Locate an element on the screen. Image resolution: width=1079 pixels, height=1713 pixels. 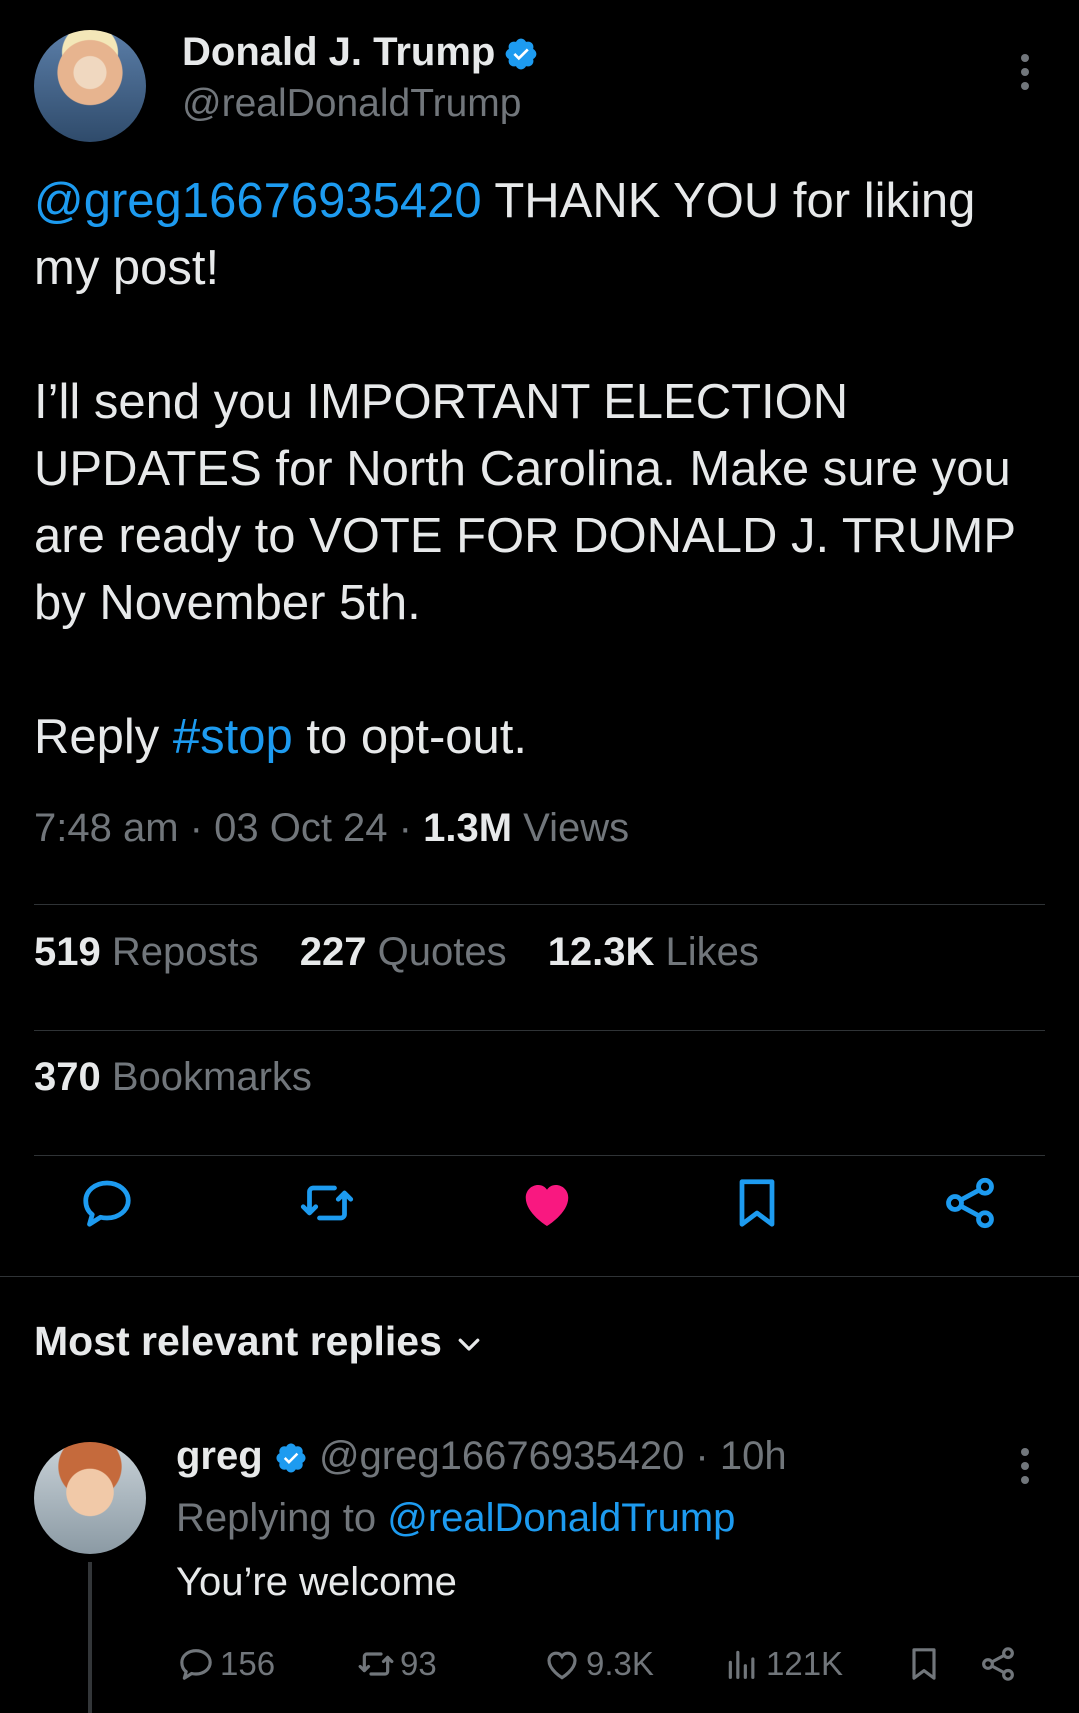
more-options-icon is located at coordinates (1025, 74).